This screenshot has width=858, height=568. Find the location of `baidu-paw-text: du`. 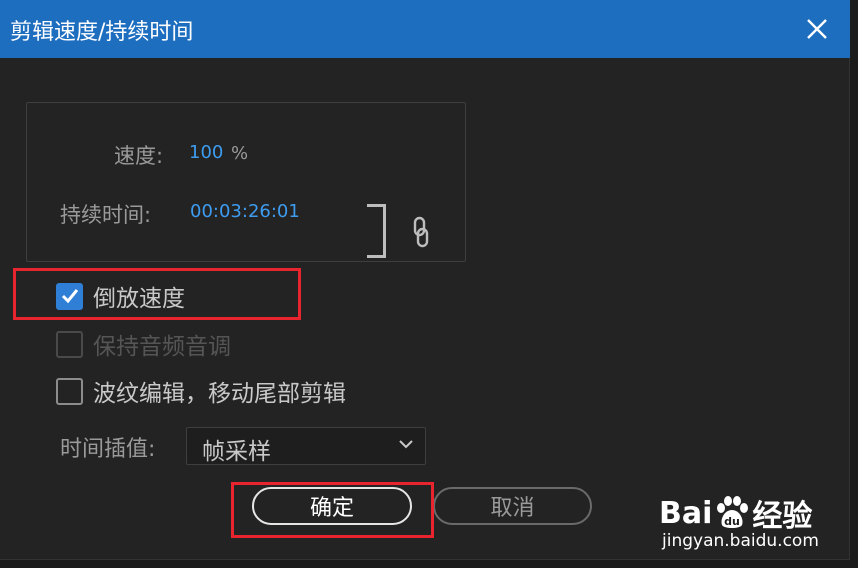

baidu-paw-text: du is located at coordinates (733, 521).